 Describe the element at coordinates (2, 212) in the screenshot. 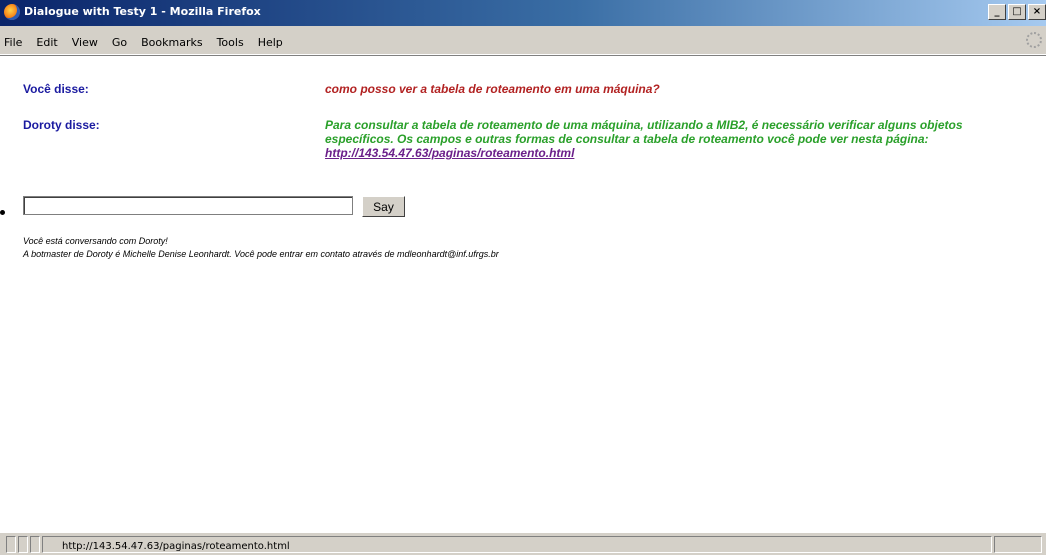

I see `cursor-marker` at that location.